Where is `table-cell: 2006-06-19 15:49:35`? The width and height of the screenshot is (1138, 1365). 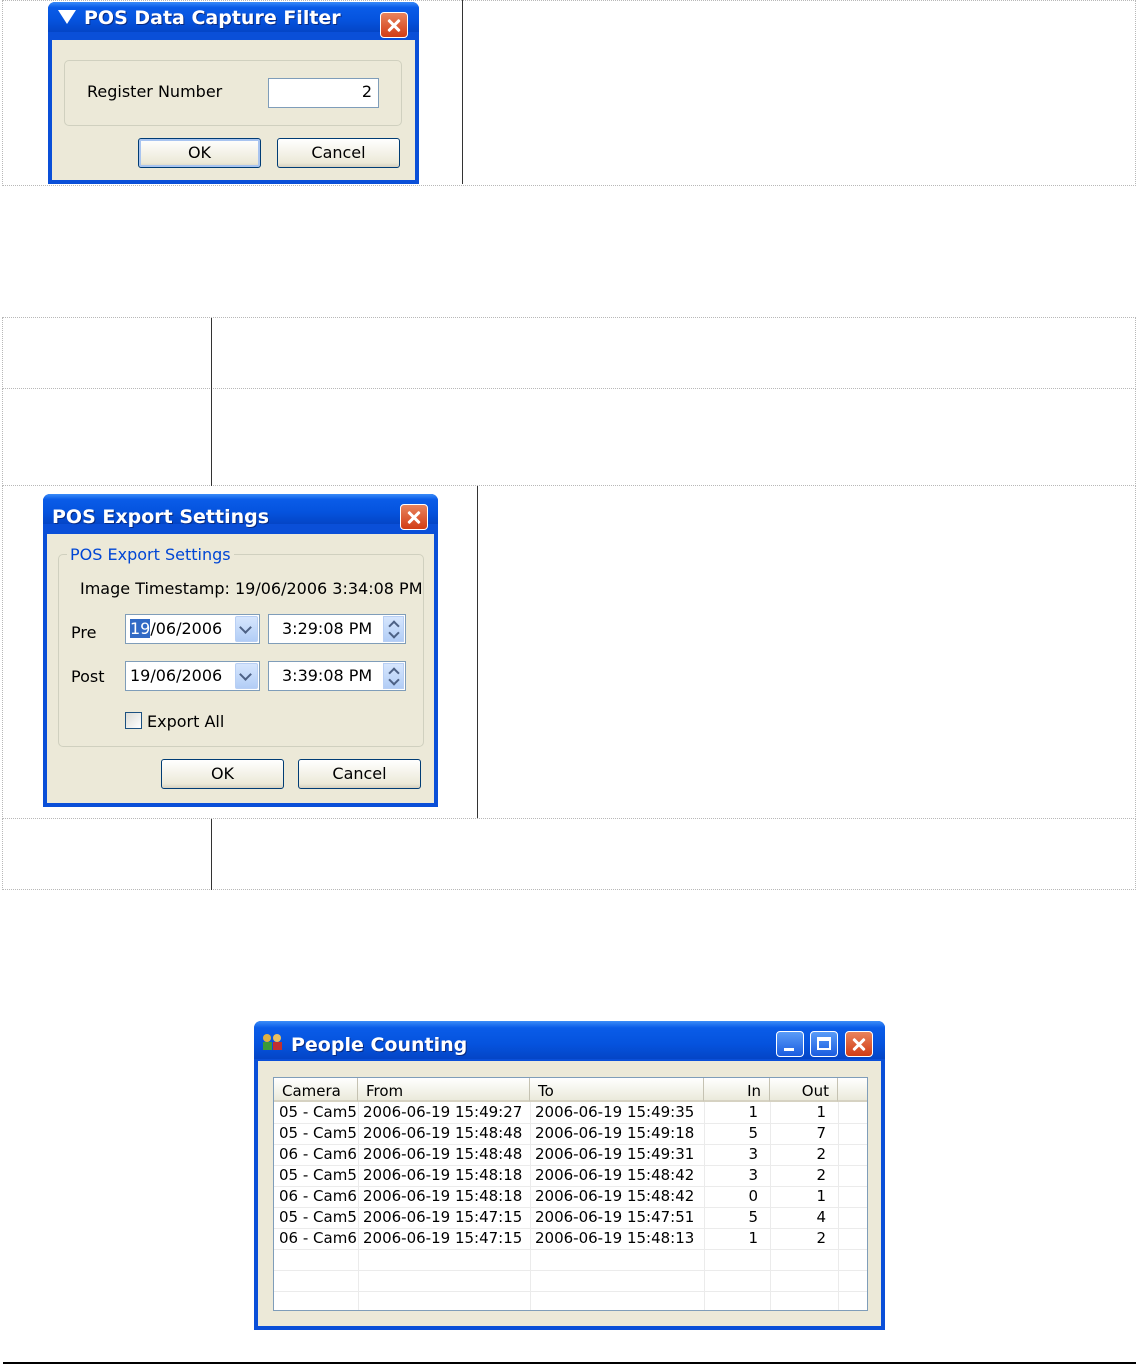 table-cell: 2006-06-19 15:49:35 is located at coordinates (615, 1112).